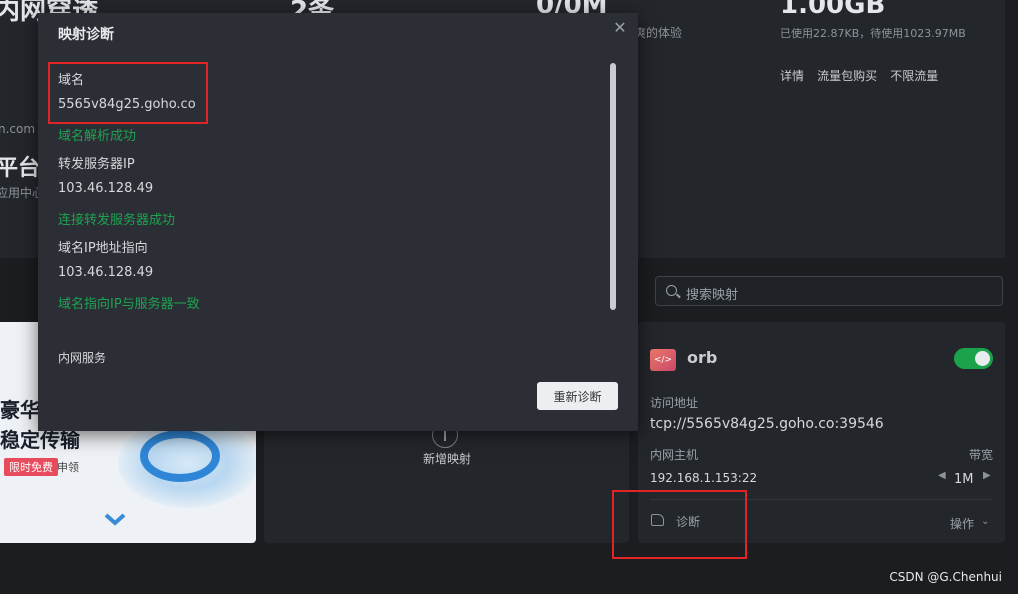  What do you see at coordinates (129, 304) in the screenshot?
I see `diag-row-ip-match-success: 域名指向IP与服务器一致` at bounding box center [129, 304].